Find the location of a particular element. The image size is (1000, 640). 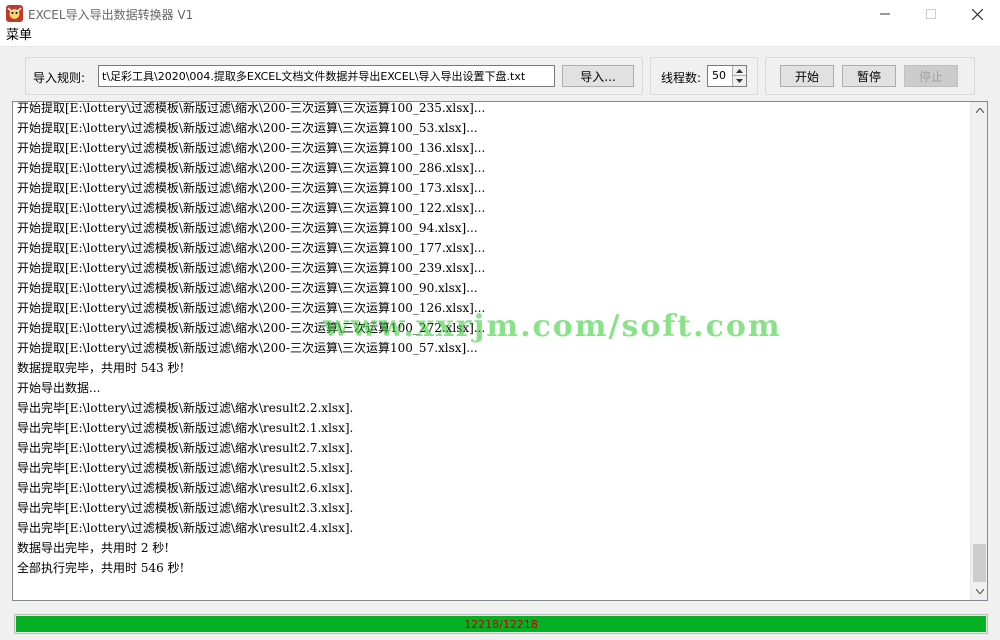

close-icon is located at coordinates (977, 14).